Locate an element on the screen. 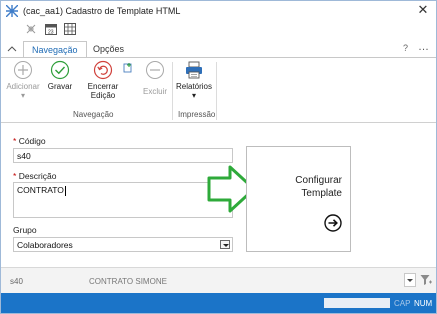 The width and height of the screenshot is (437, 314). gravar-button: Gravar is located at coordinates (60, 75).